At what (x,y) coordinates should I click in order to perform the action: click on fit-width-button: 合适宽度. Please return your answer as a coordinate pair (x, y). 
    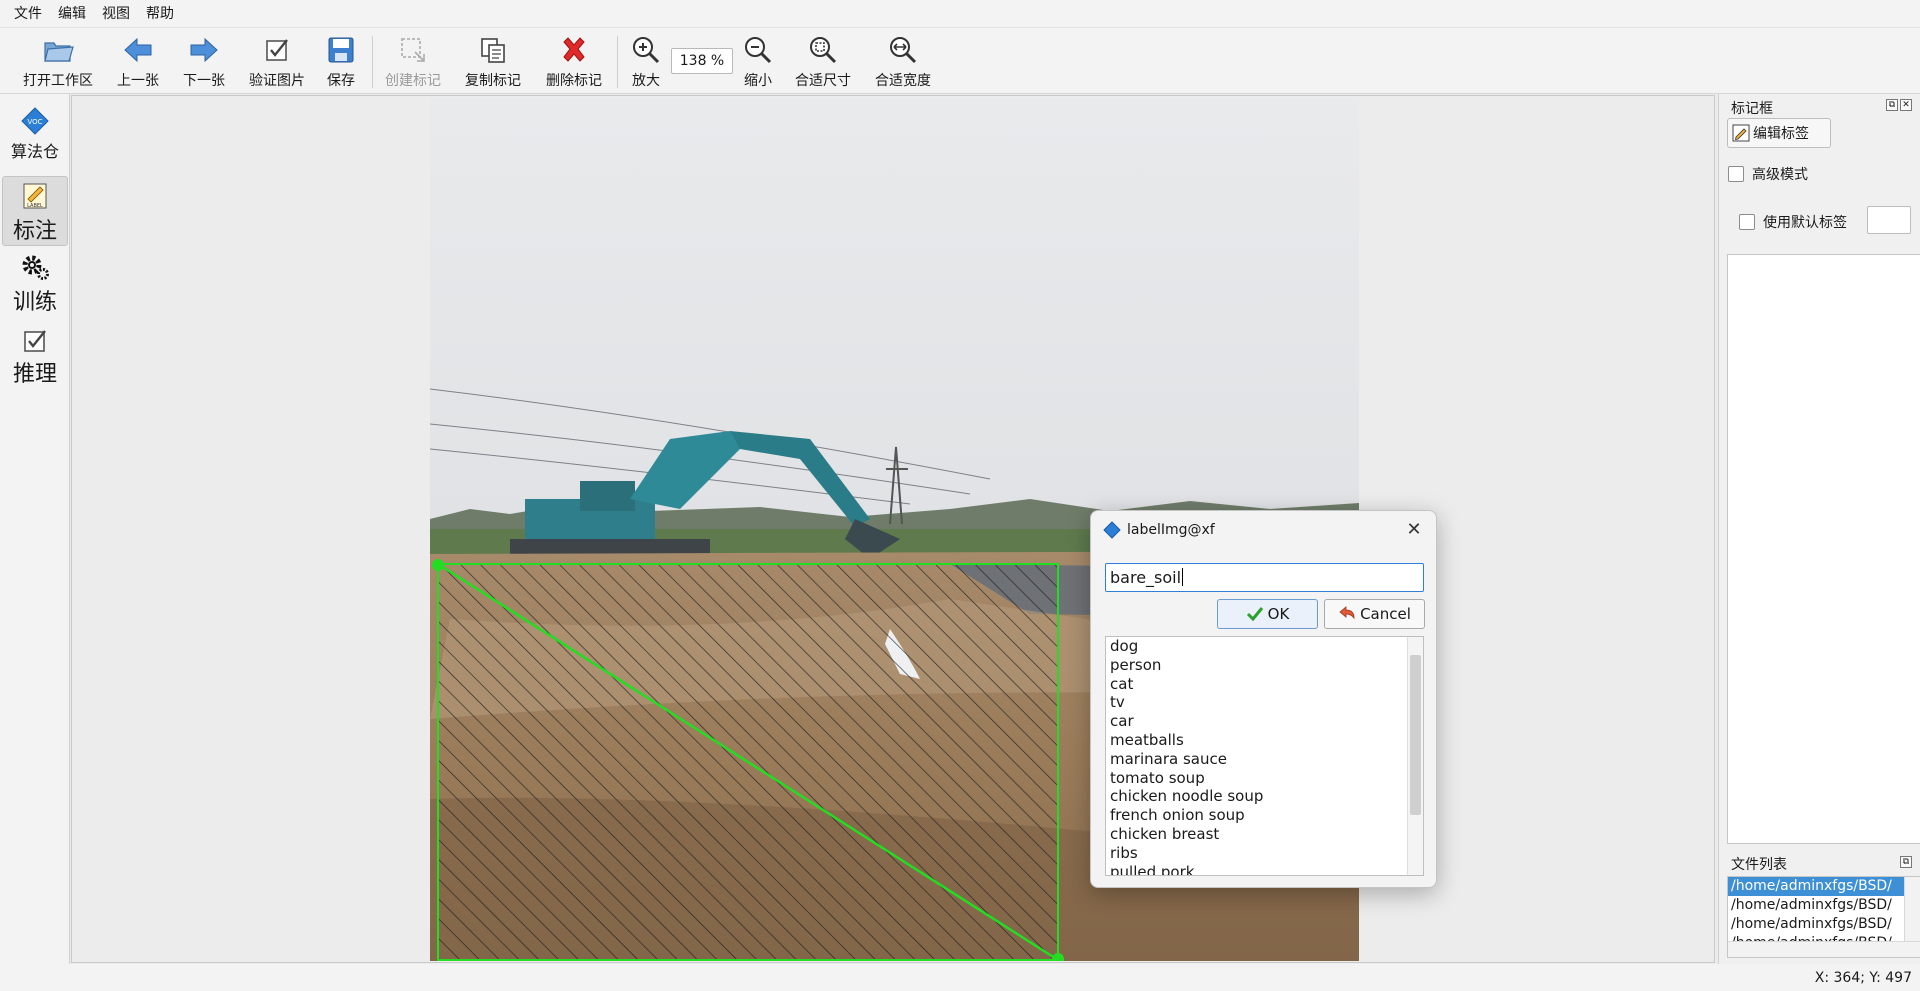
    Looking at the image, I should click on (903, 61).